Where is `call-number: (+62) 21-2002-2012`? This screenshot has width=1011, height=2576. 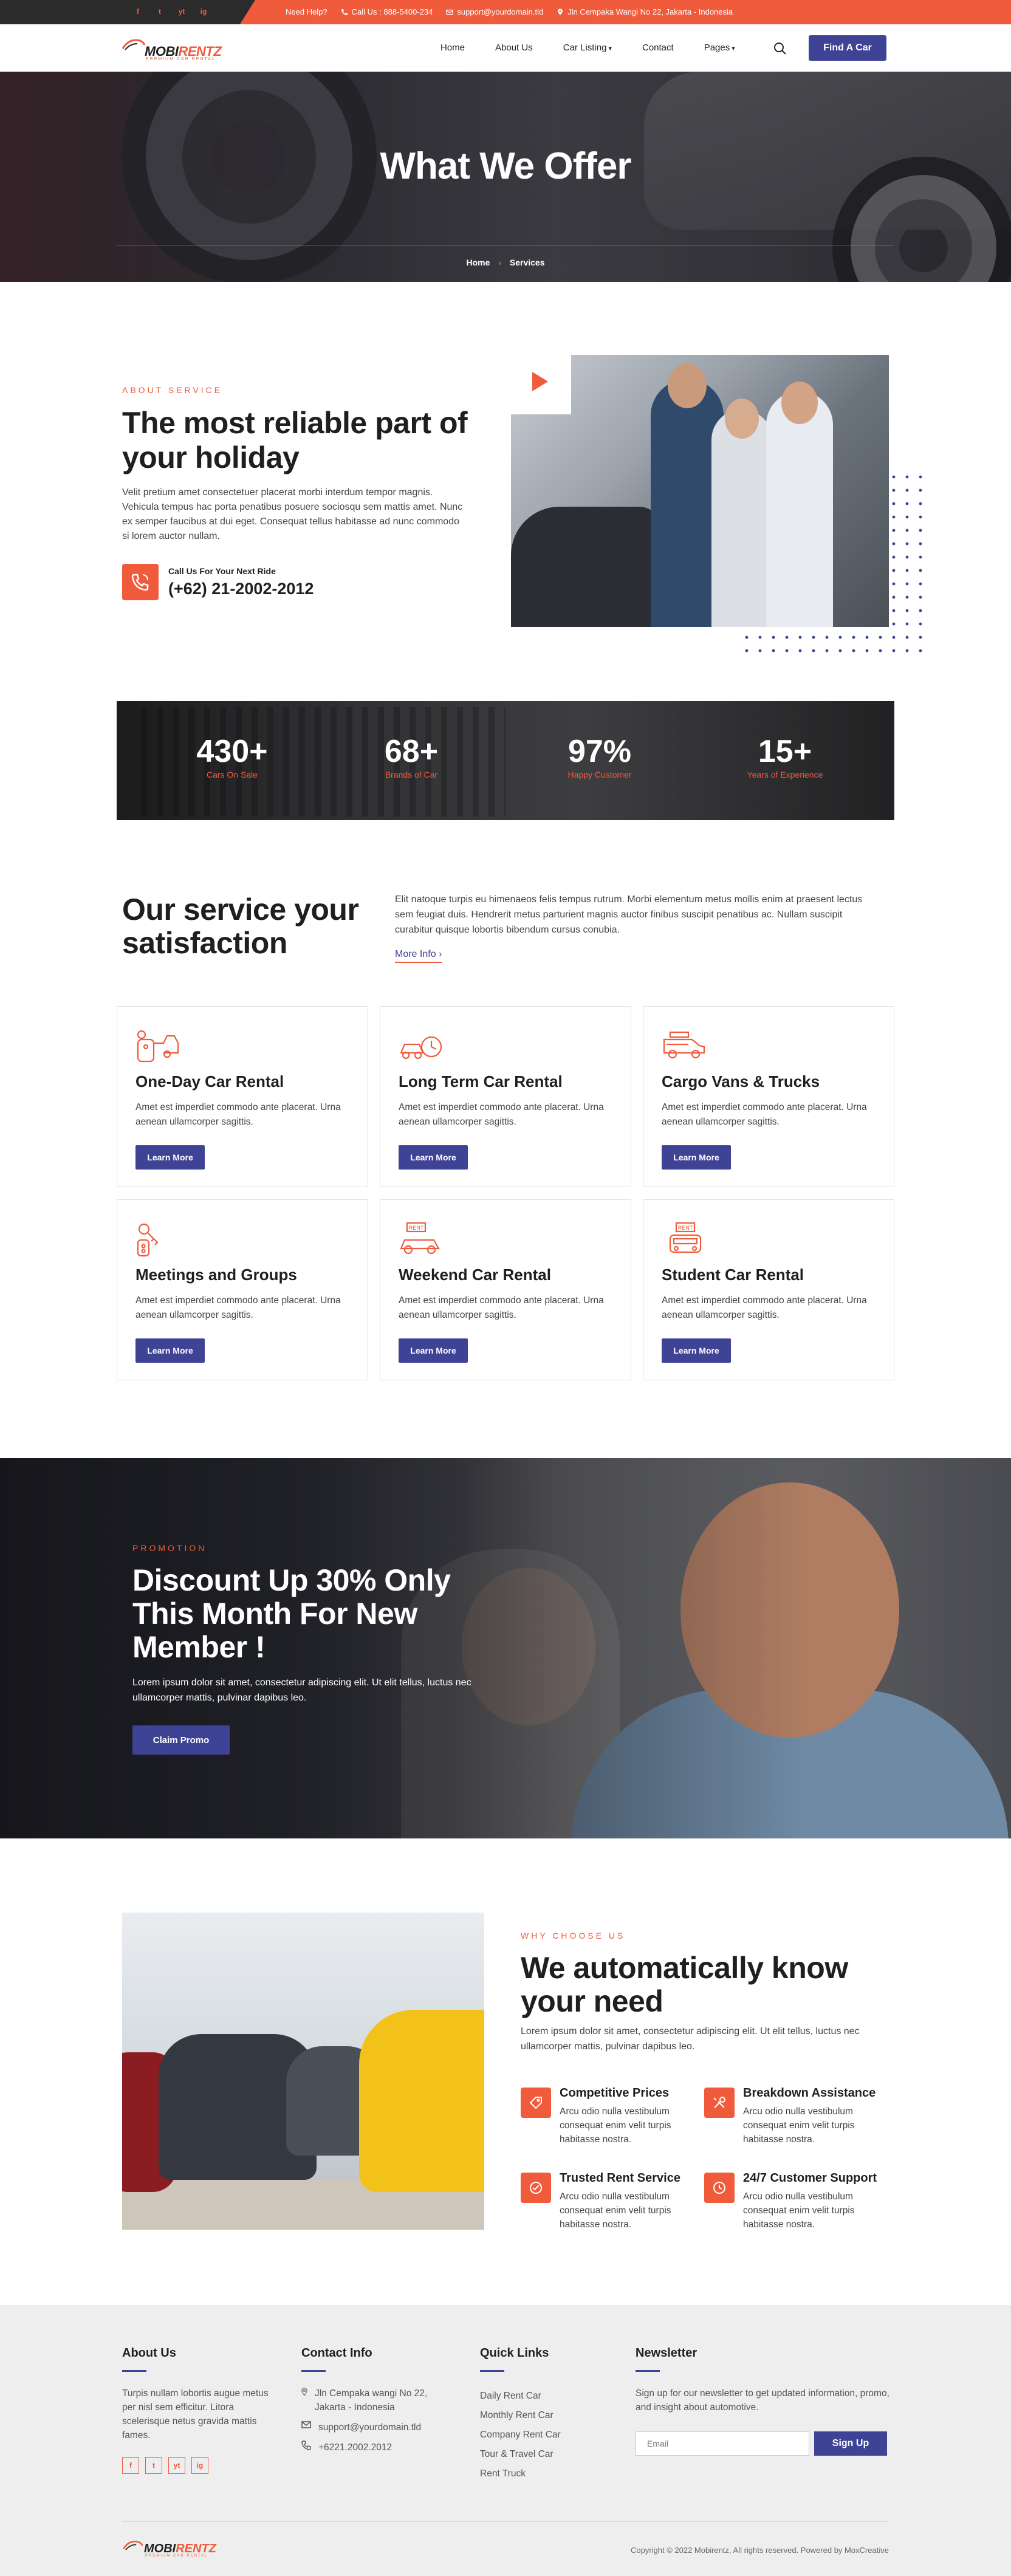
call-number: (+62) 21-2002-2012 is located at coordinates (241, 589).